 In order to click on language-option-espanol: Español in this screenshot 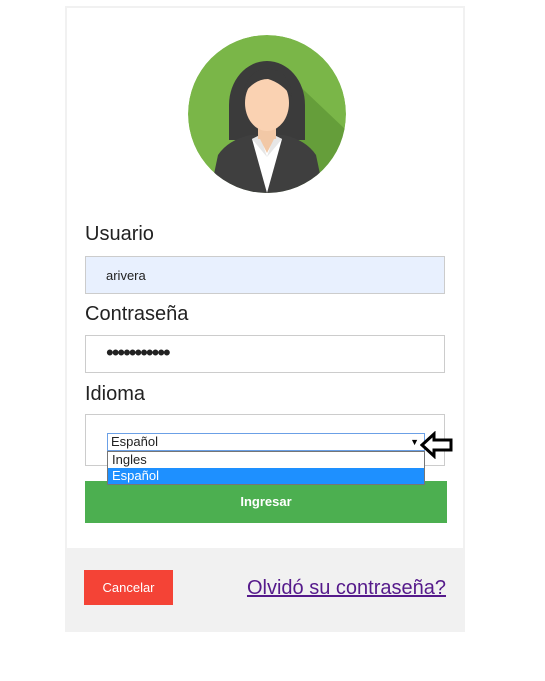, I will do `click(266, 476)`.